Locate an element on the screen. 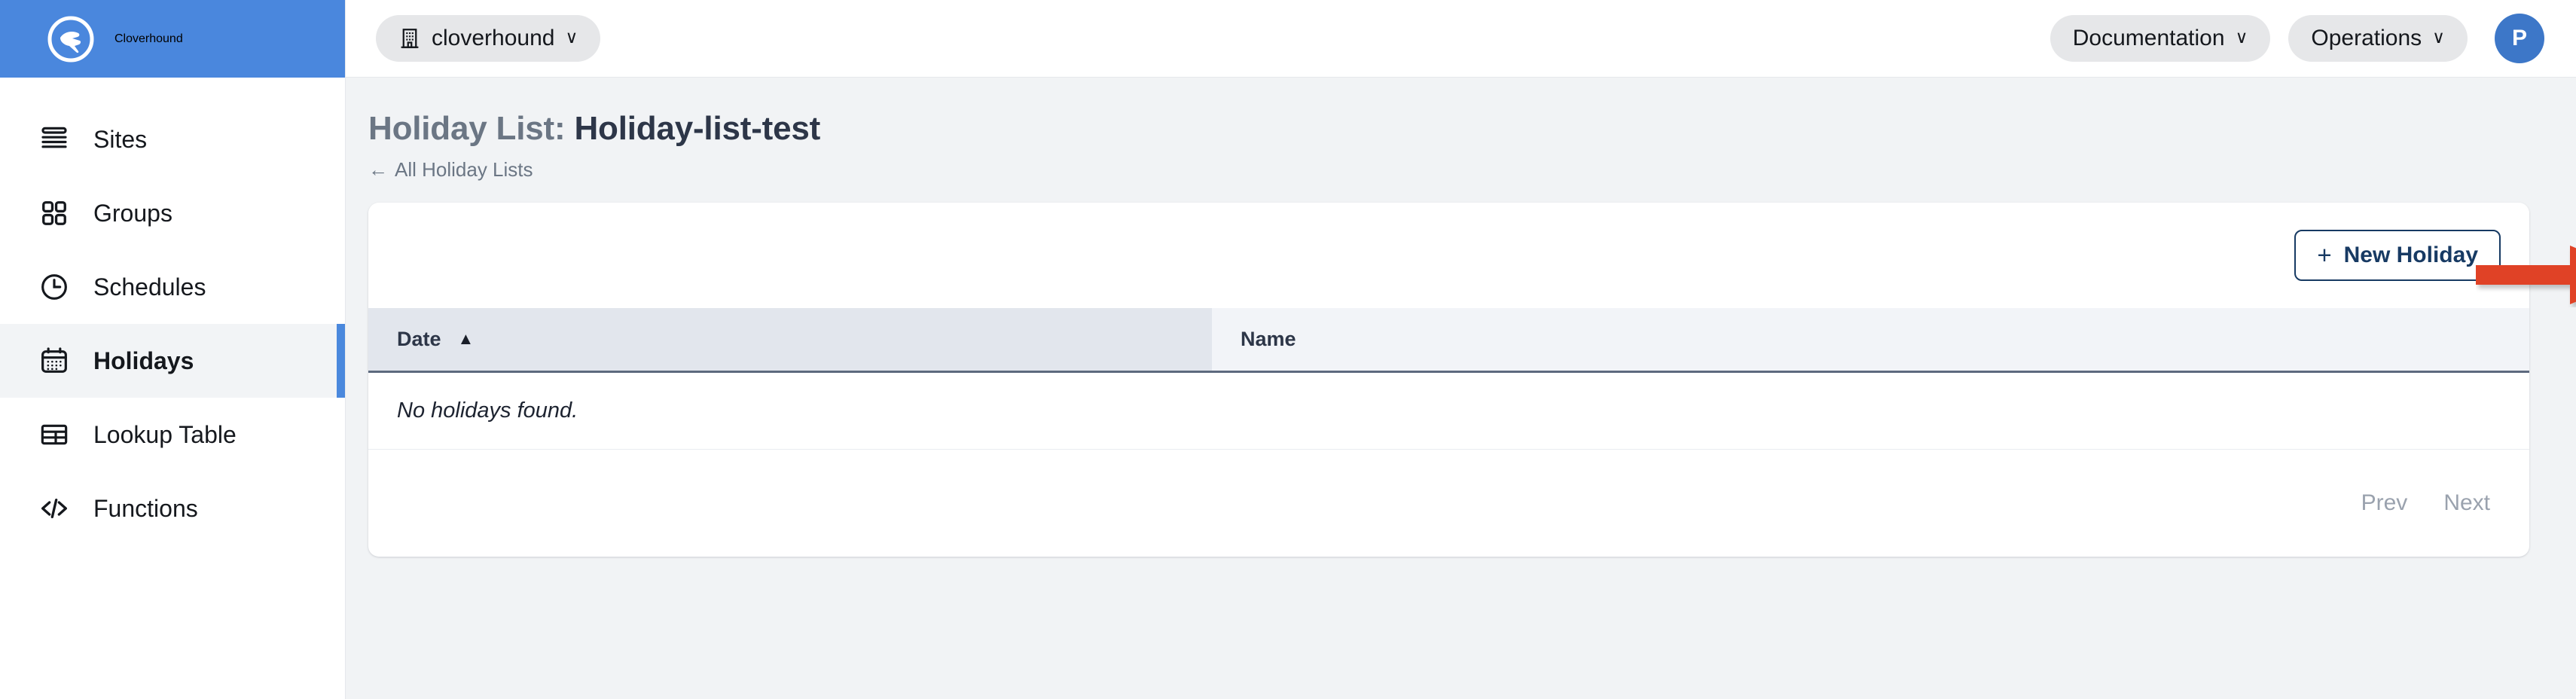  new-holiday-button: + New Holiday is located at coordinates (2398, 255).